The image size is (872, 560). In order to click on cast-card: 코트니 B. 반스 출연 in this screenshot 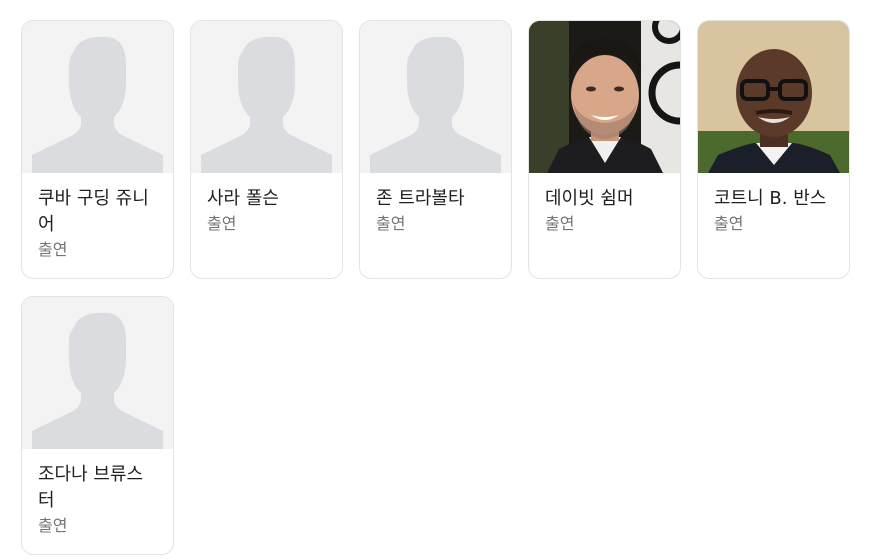, I will do `click(773, 149)`.